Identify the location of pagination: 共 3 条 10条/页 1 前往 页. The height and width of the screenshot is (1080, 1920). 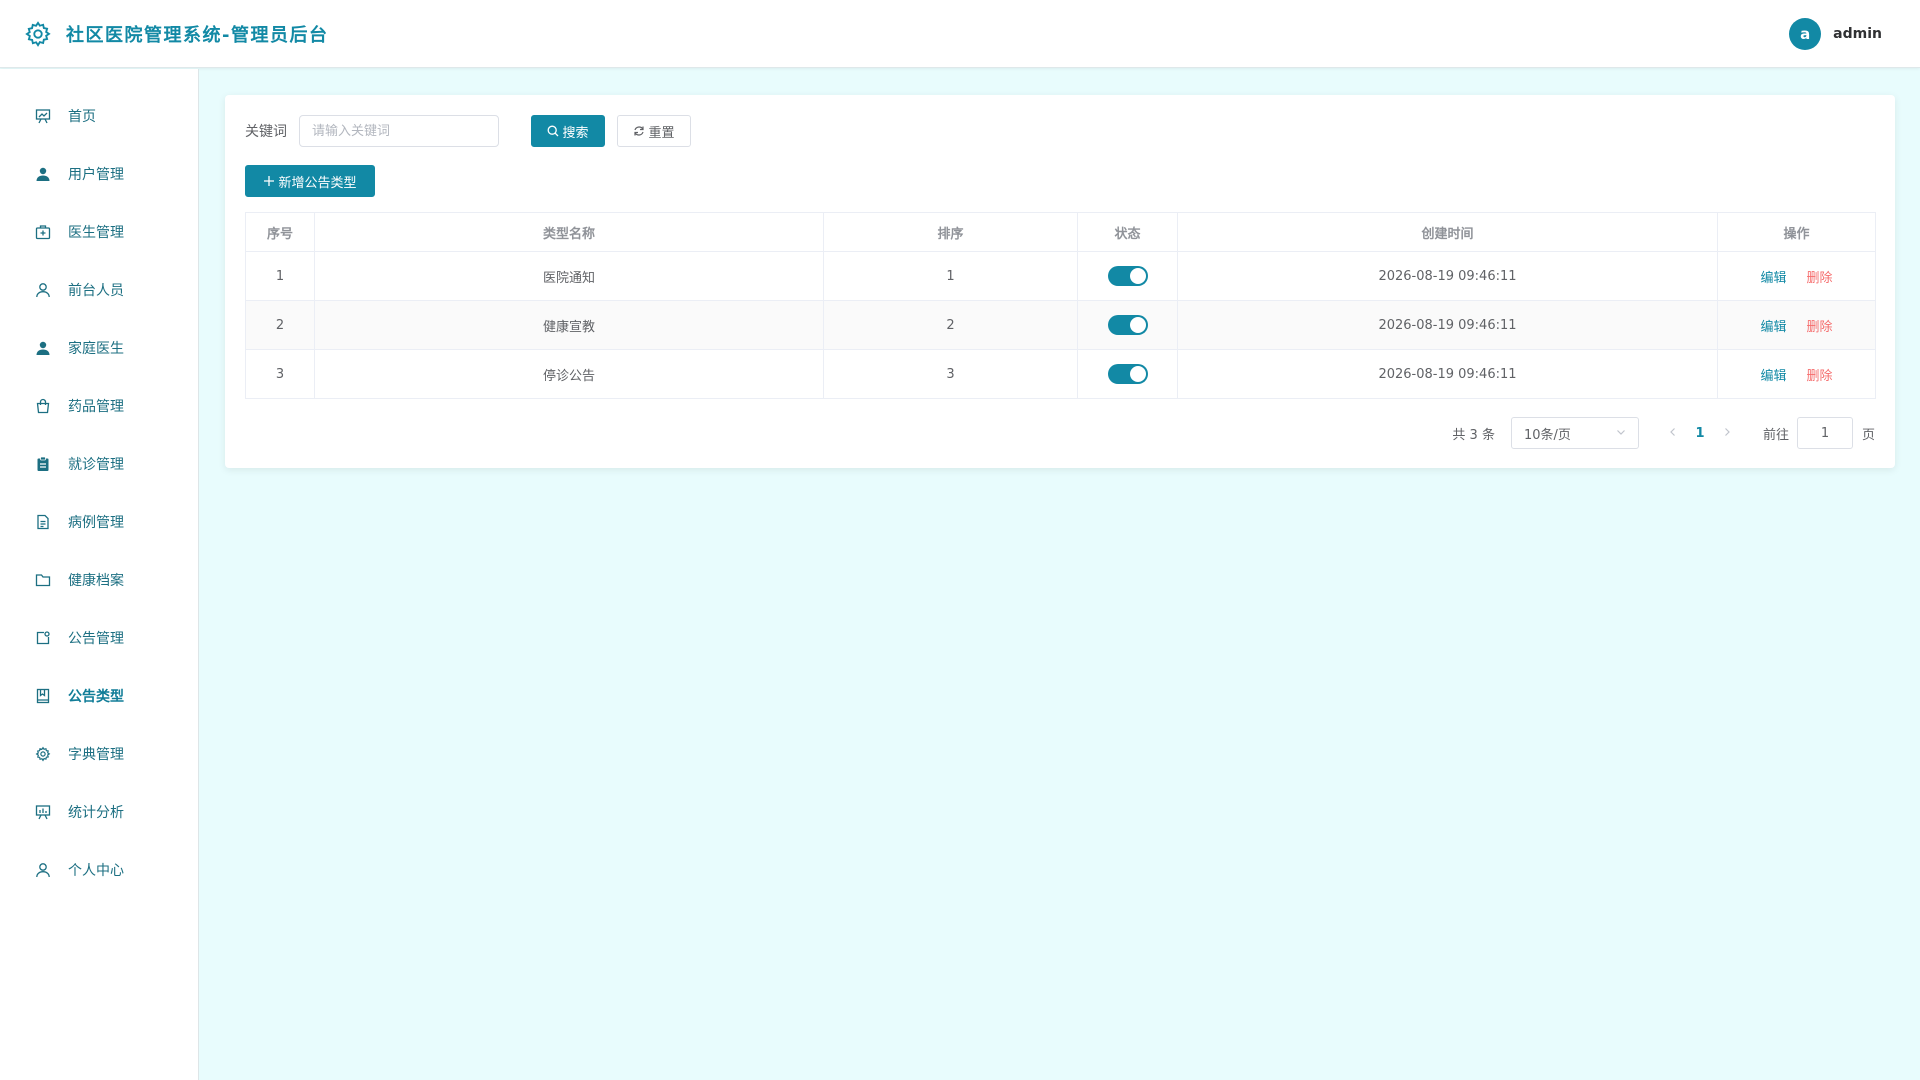
(1663, 433).